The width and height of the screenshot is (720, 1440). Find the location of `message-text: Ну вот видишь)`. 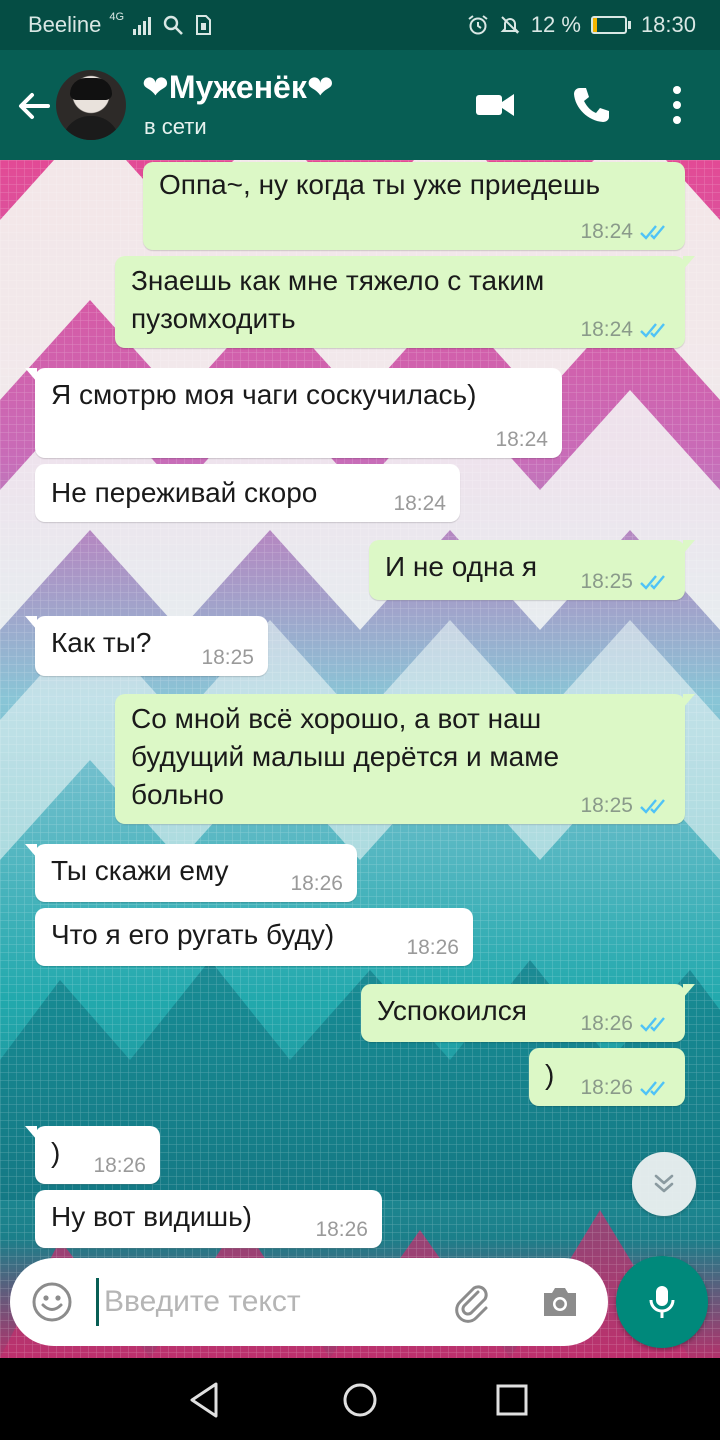

message-text: Ну вот видишь) is located at coordinates (151, 1216).